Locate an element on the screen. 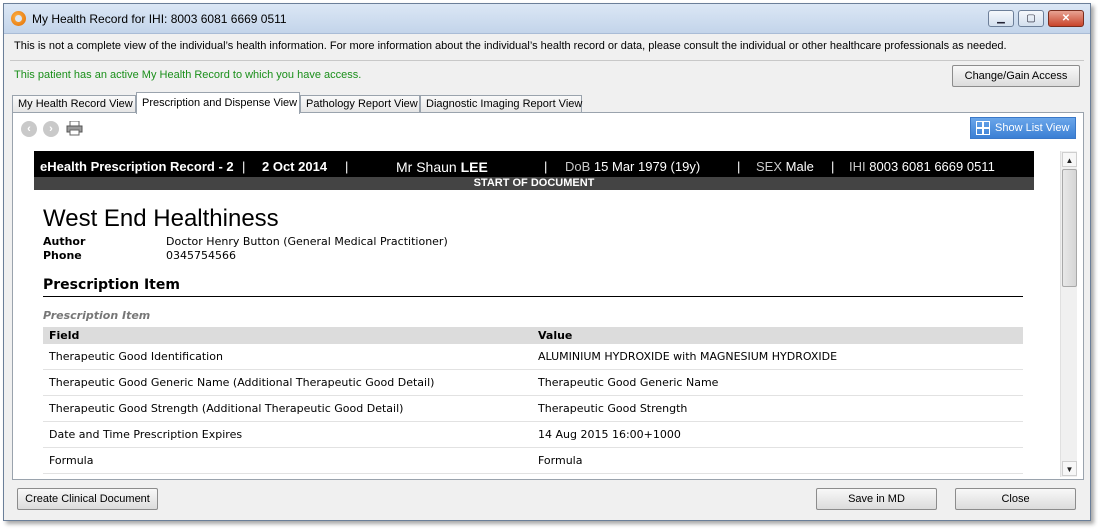 The image size is (1098, 529). patient-sex: SEX Male is located at coordinates (785, 166).